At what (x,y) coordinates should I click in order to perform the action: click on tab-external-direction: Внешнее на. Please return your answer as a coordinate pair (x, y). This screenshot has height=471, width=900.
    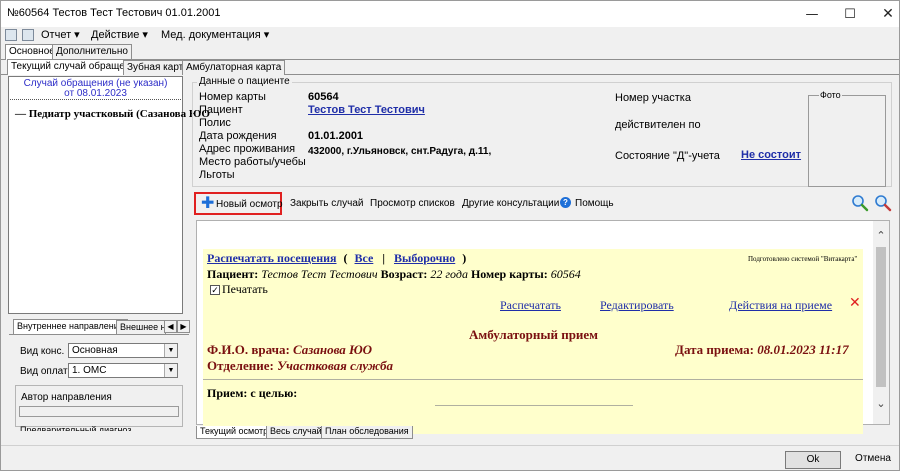
    Looking at the image, I should click on (141, 327).